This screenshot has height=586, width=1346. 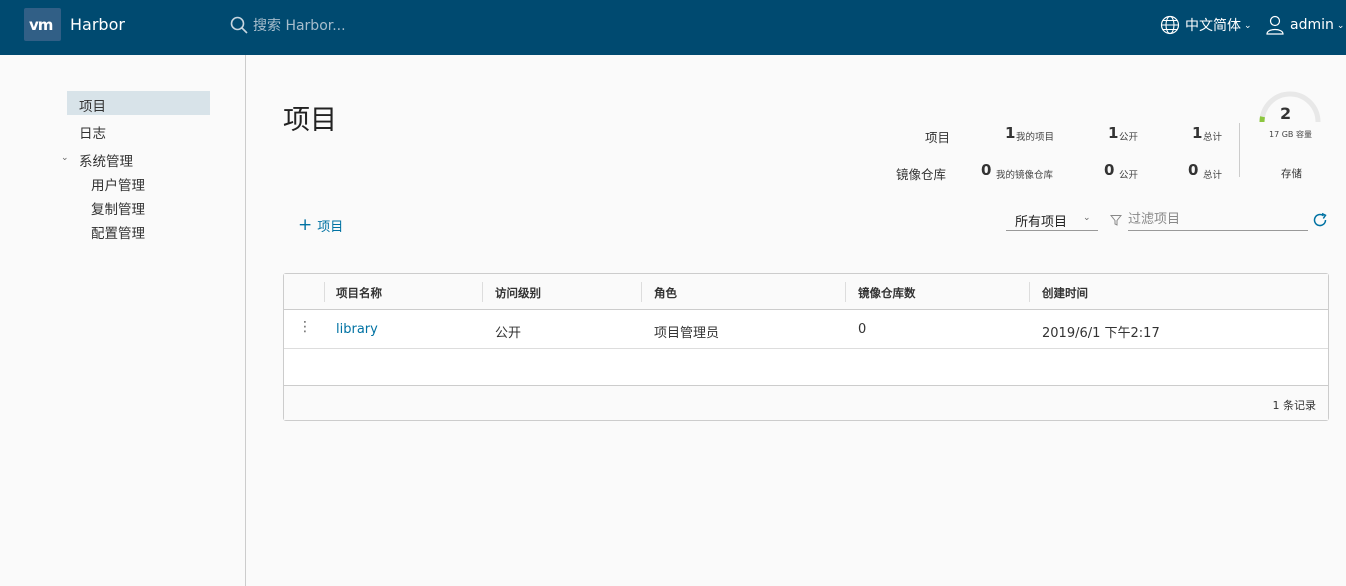 What do you see at coordinates (1025, 175) in the screenshot?
I see `stat-my-repos-label: 我的镜像仓库` at bounding box center [1025, 175].